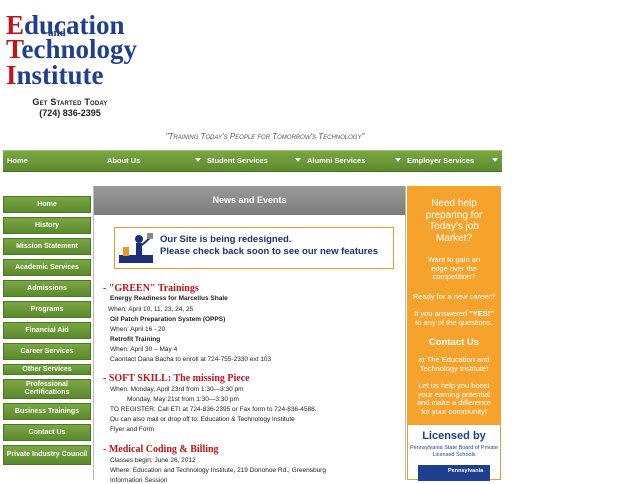  Describe the element at coordinates (161, 449) in the screenshot. I see `section-title-medical-coding: - Medical Coding & Billing` at that location.